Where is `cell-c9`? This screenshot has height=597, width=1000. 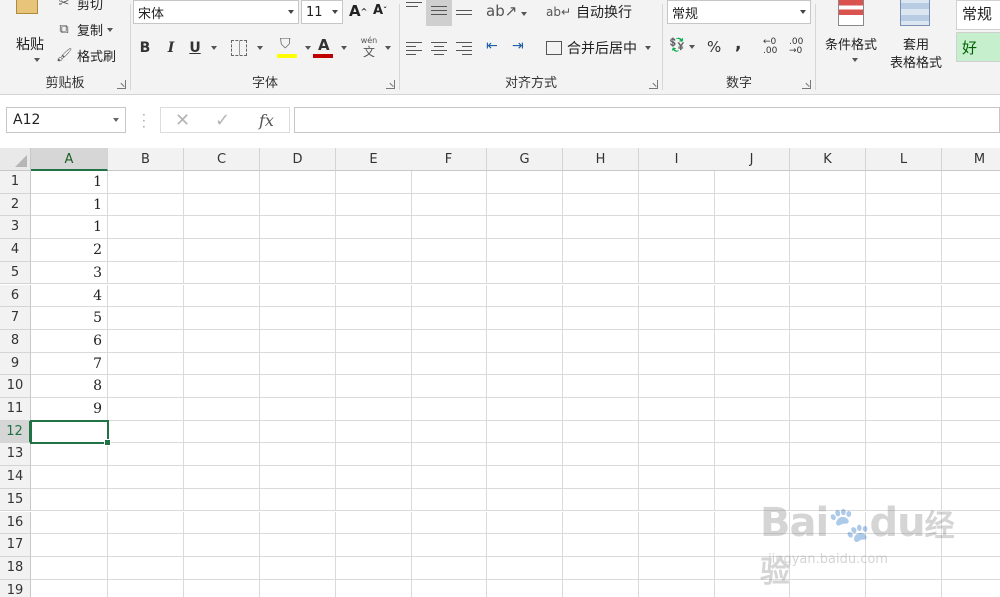 cell-c9 is located at coordinates (222, 364).